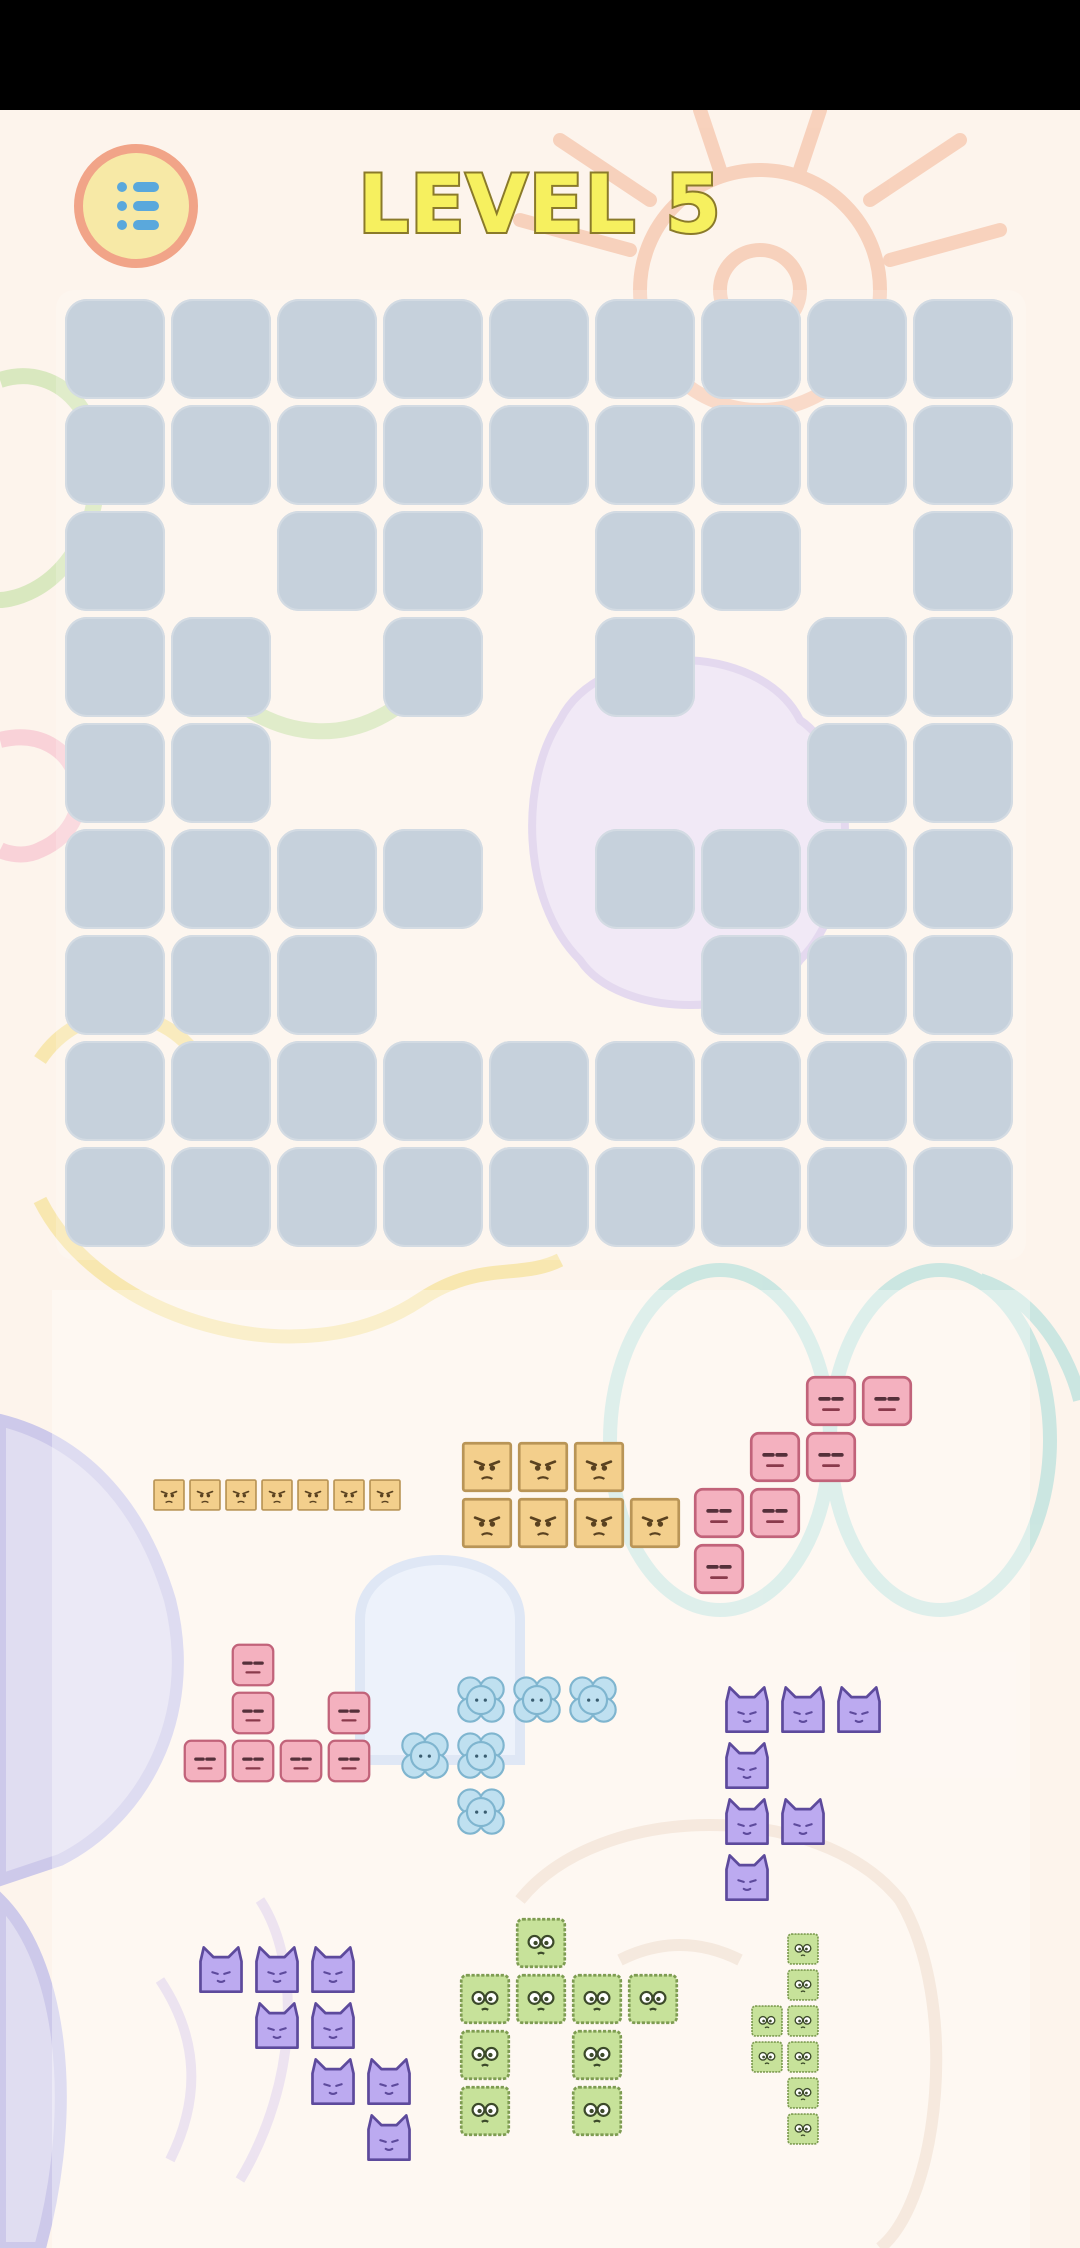  I want to click on menu-button, so click(136, 206).